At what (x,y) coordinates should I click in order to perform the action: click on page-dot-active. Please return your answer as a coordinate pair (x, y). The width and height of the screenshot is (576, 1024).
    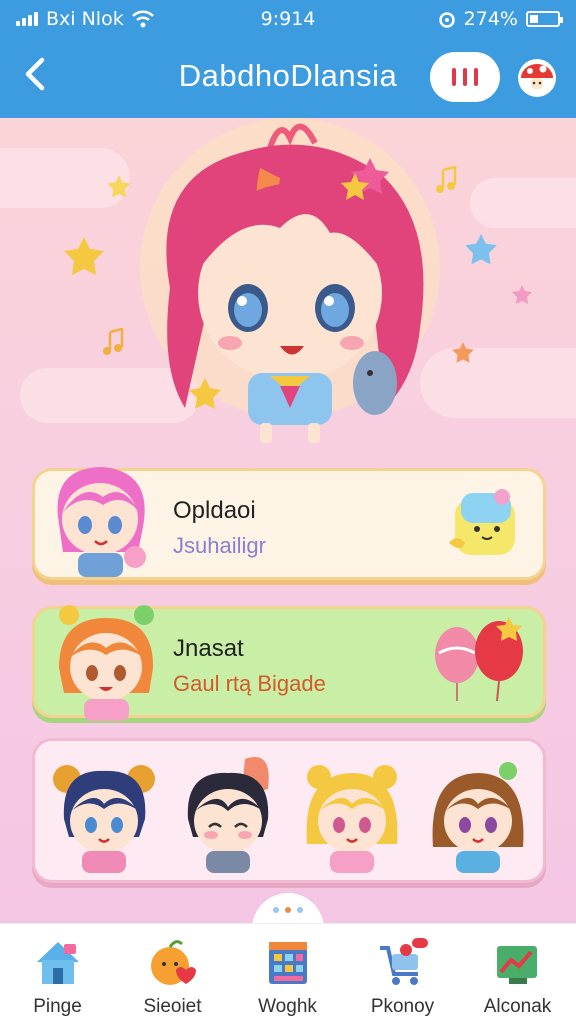
    Looking at the image, I should click on (288, 910).